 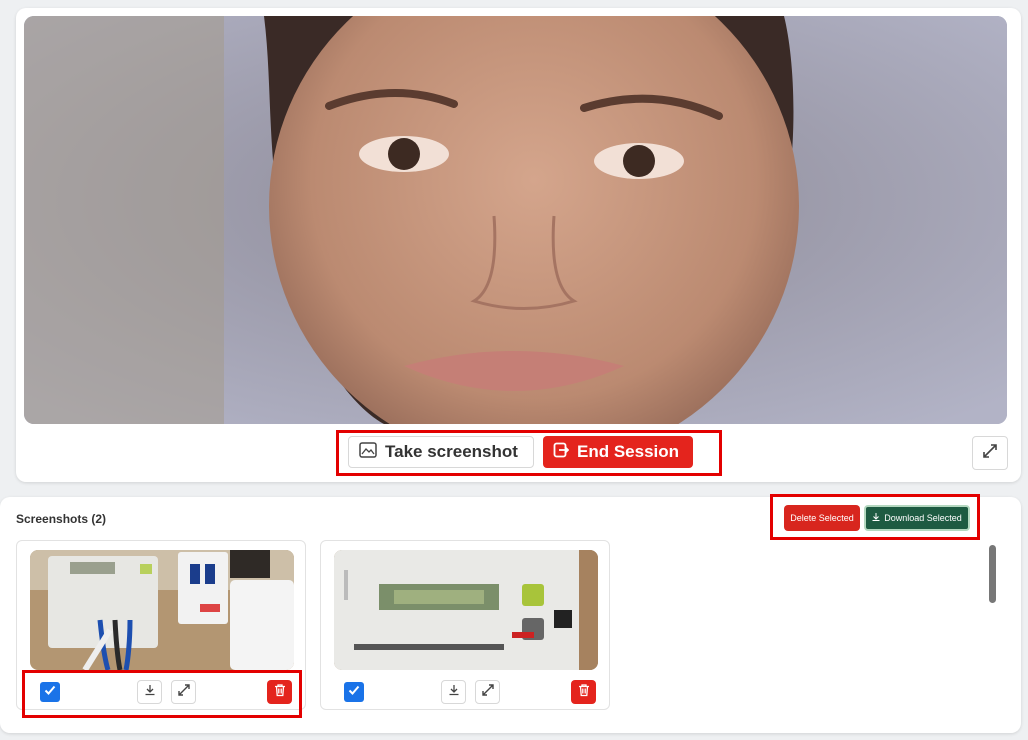 What do you see at coordinates (992, 574) in the screenshot?
I see `scrollbar` at bounding box center [992, 574].